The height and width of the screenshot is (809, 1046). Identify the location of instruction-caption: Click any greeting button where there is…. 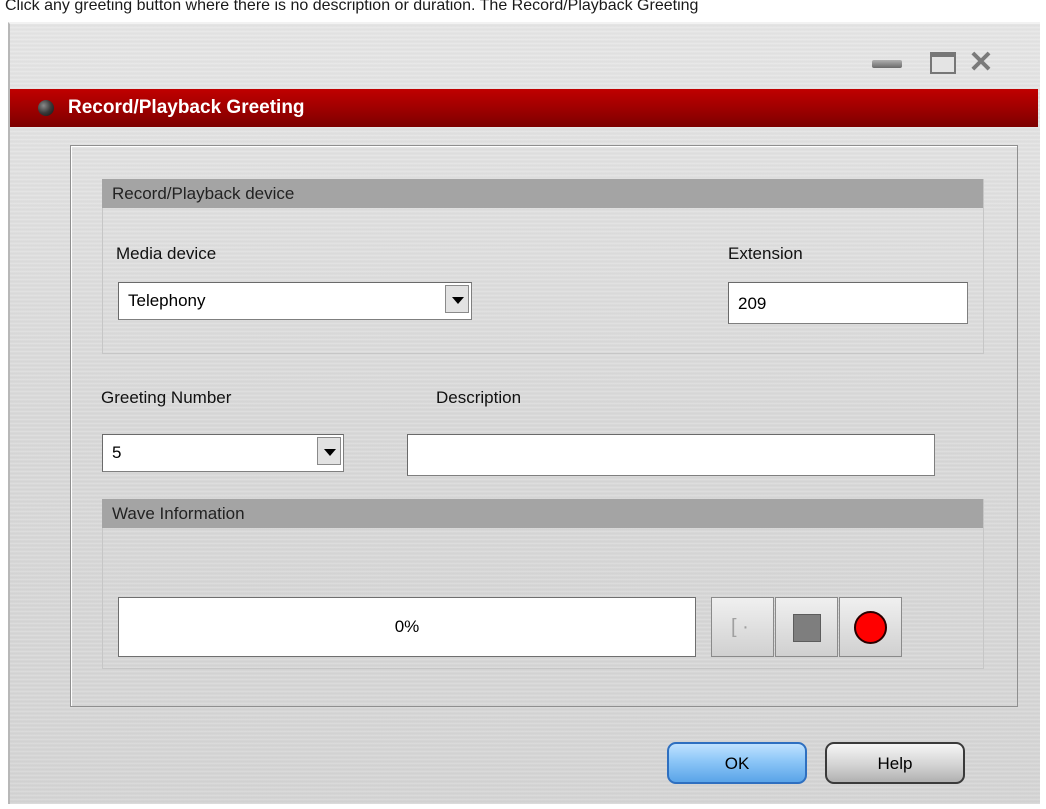
(352, 7).